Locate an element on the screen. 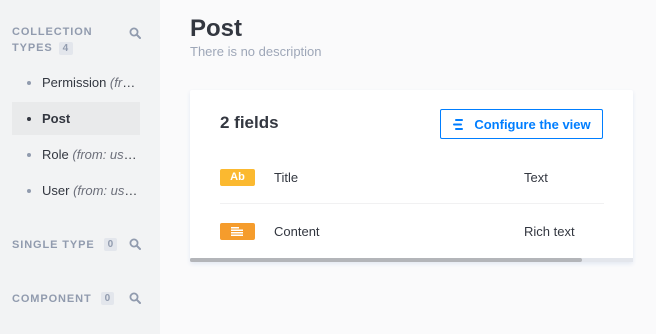 This screenshot has width=656, height=334. sidebar-item-label: Post is located at coordinates (56, 118).